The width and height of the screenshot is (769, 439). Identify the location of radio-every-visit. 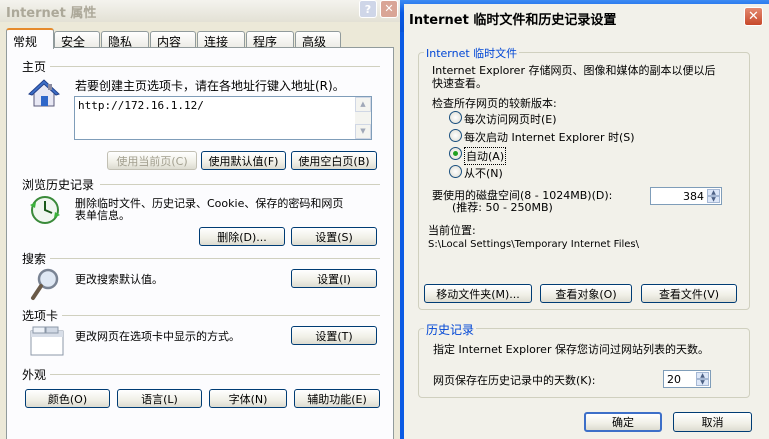
(455, 117).